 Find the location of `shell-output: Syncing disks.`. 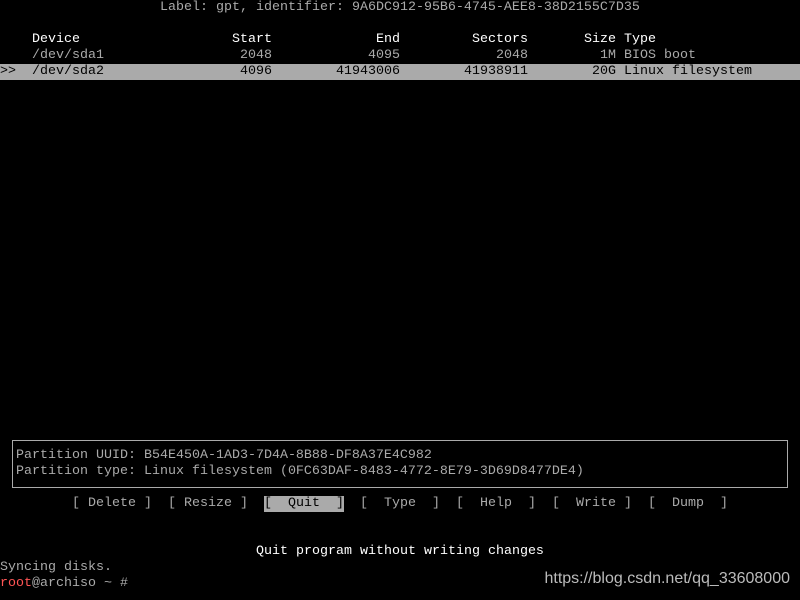

shell-output: Syncing disks. is located at coordinates (56, 567).